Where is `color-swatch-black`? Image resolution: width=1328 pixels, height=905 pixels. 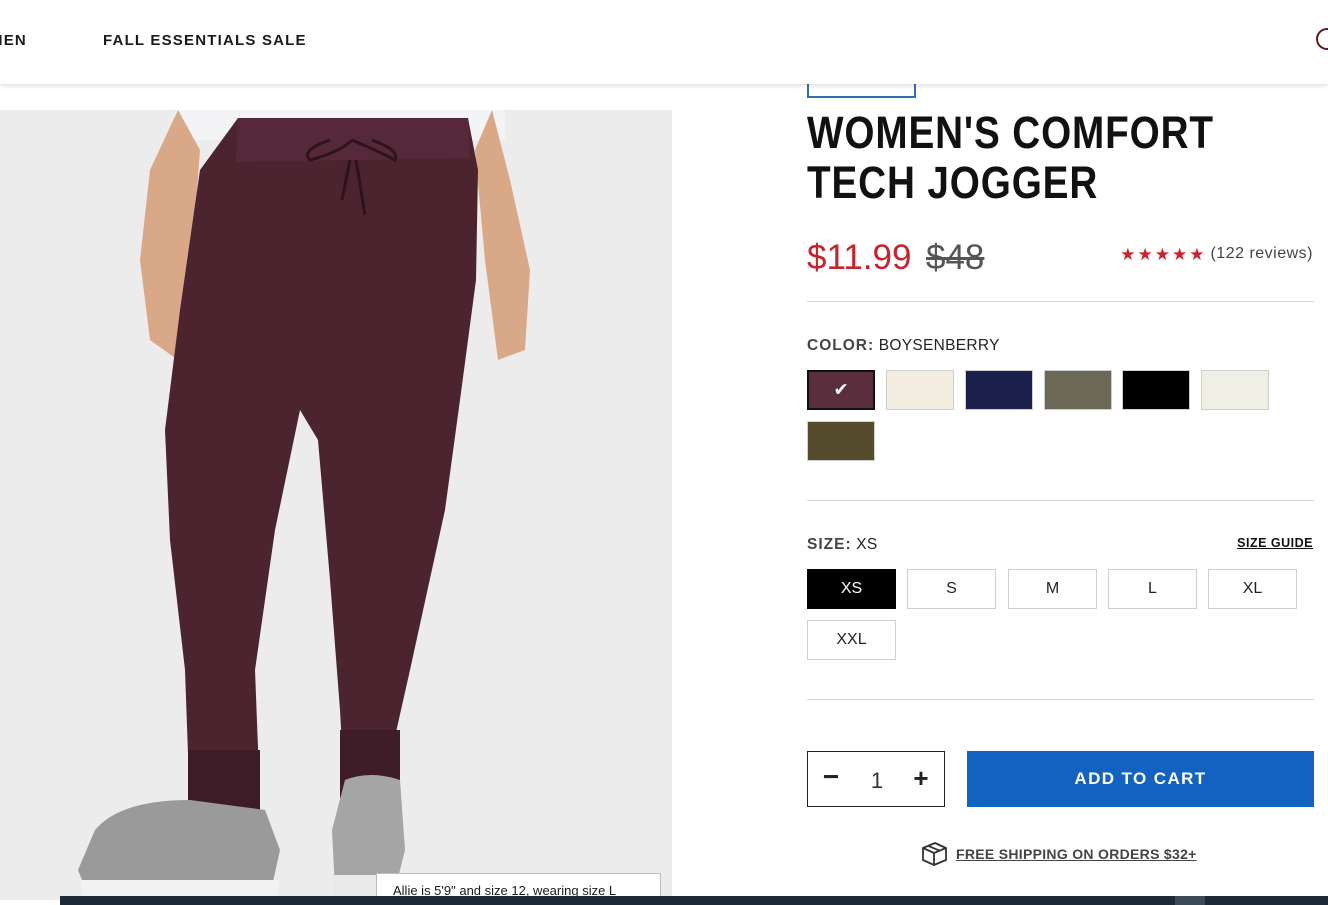 color-swatch-black is located at coordinates (1156, 390).